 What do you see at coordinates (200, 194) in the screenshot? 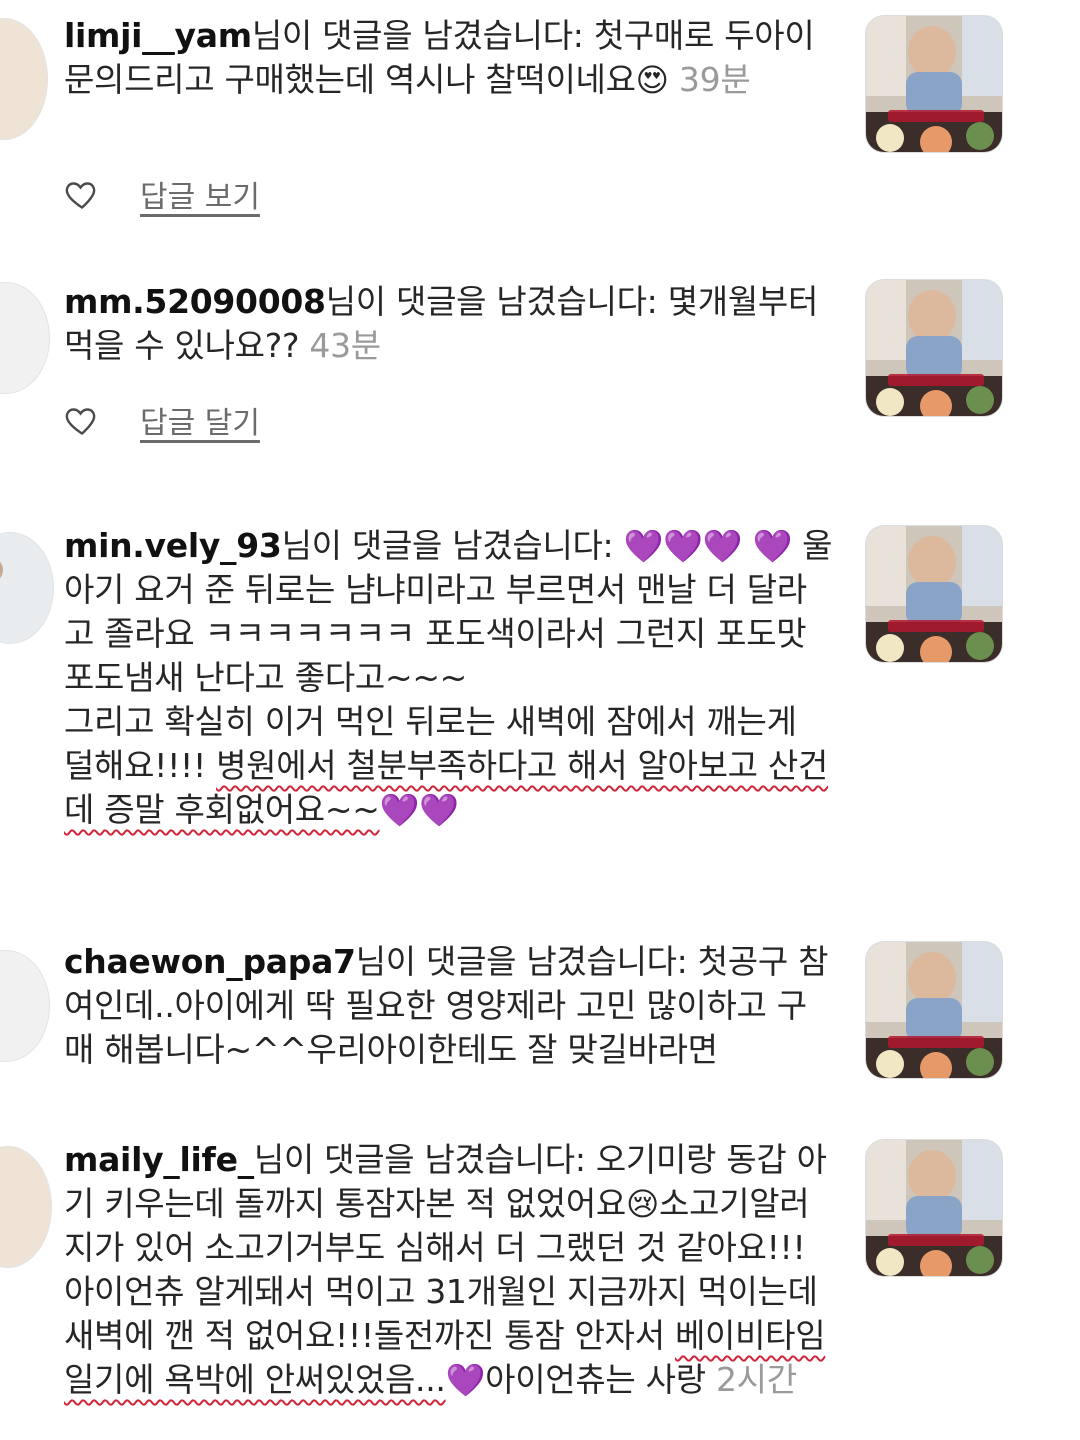
I see `view-replies-link: 답글 보기` at bounding box center [200, 194].